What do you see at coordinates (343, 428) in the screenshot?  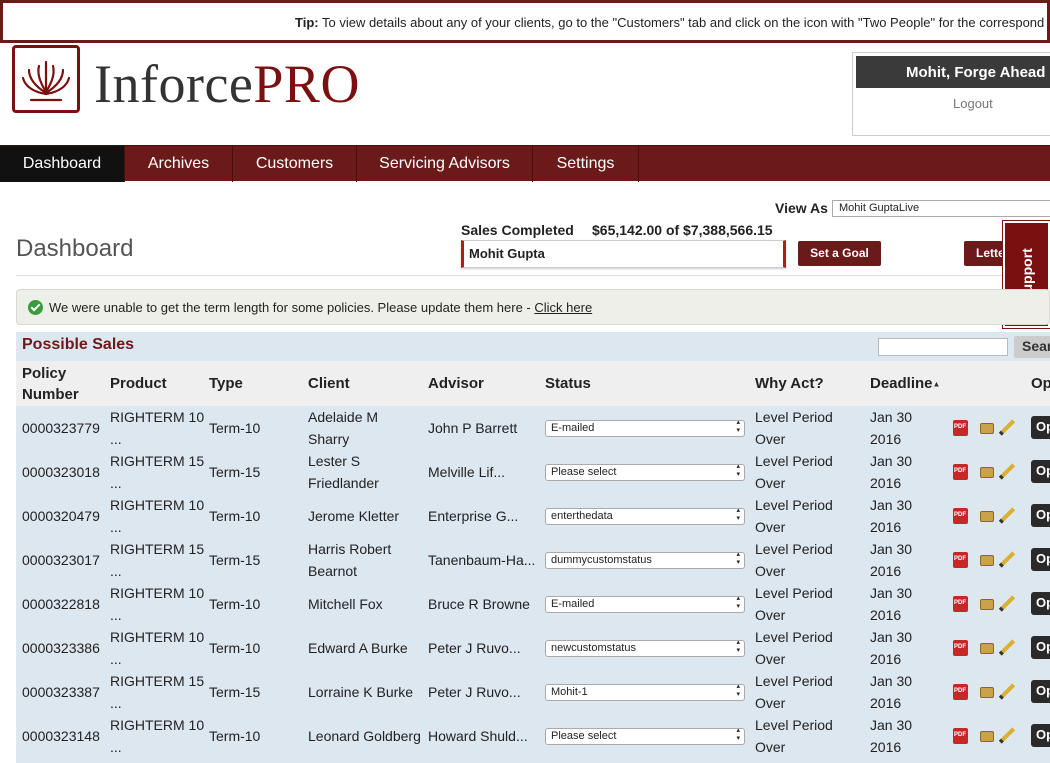 I see `cell-client: Adelaide M Sharry` at bounding box center [343, 428].